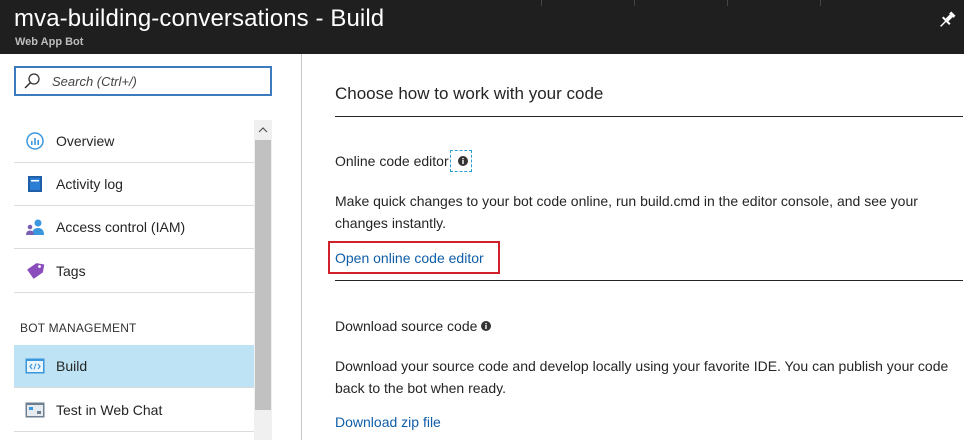  I want to click on section-header-bot-management: BOT MANAGEMENT, so click(78, 328).